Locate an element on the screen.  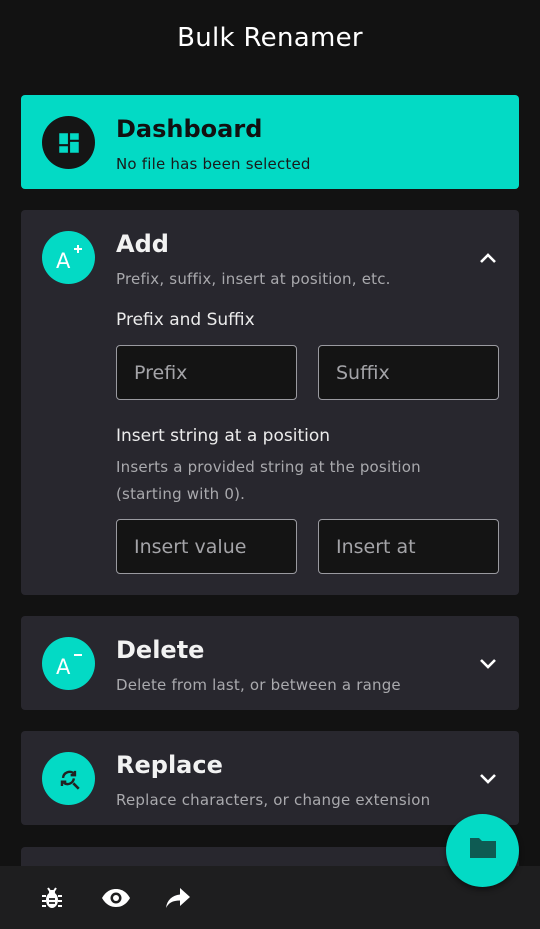
text-add-icon: A is located at coordinates (68, 257).